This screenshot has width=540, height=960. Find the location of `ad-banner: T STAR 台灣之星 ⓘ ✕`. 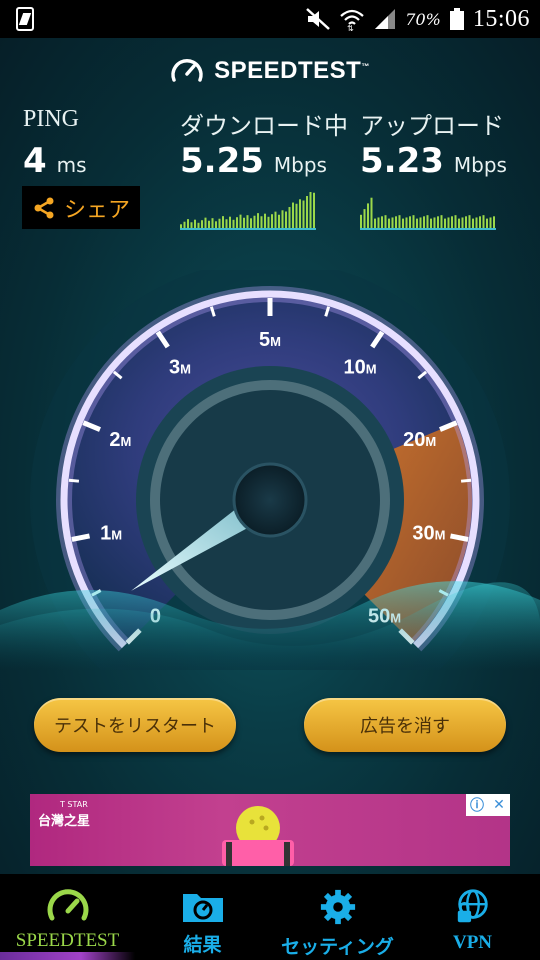

ad-banner: T STAR 台灣之星 ⓘ ✕ is located at coordinates (270, 830).